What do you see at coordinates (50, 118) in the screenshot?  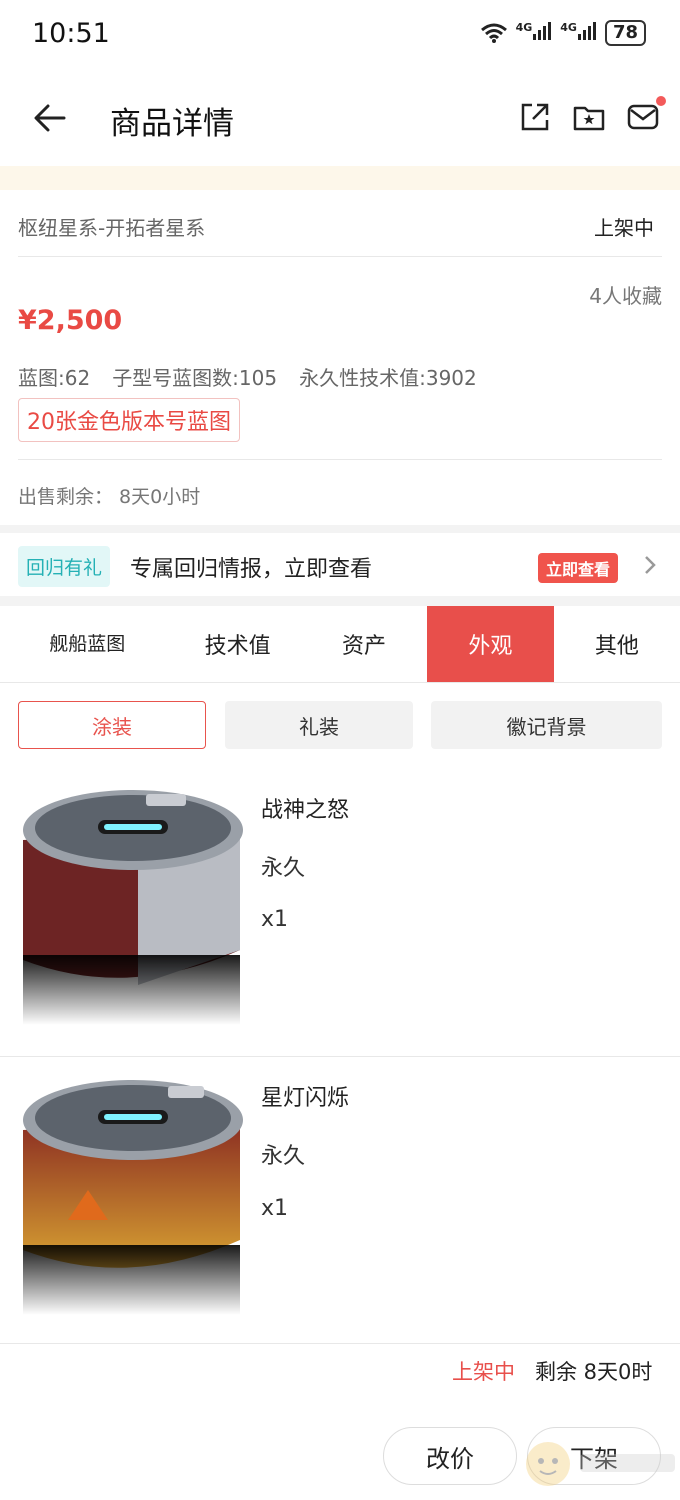 I see `back-arrow-icon` at bounding box center [50, 118].